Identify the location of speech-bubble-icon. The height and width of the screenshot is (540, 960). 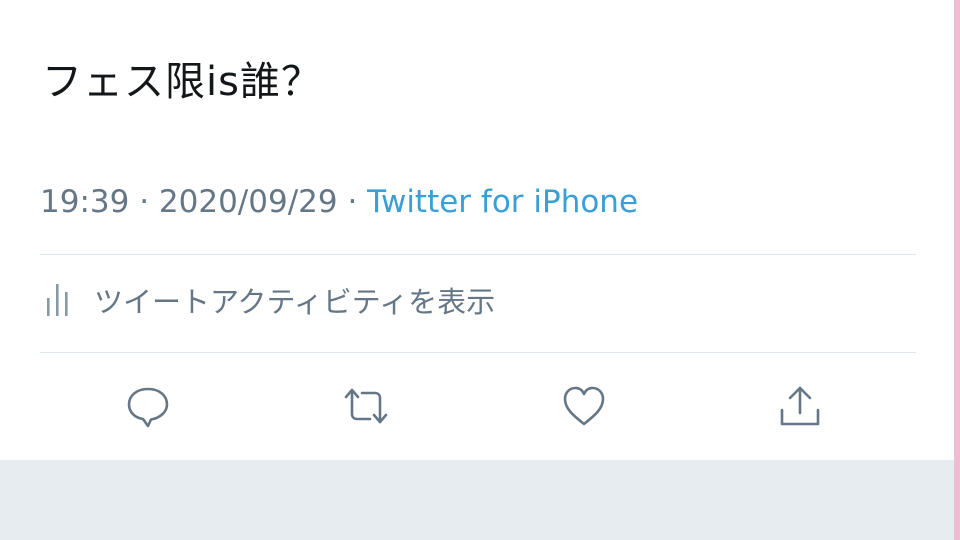
(148, 407).